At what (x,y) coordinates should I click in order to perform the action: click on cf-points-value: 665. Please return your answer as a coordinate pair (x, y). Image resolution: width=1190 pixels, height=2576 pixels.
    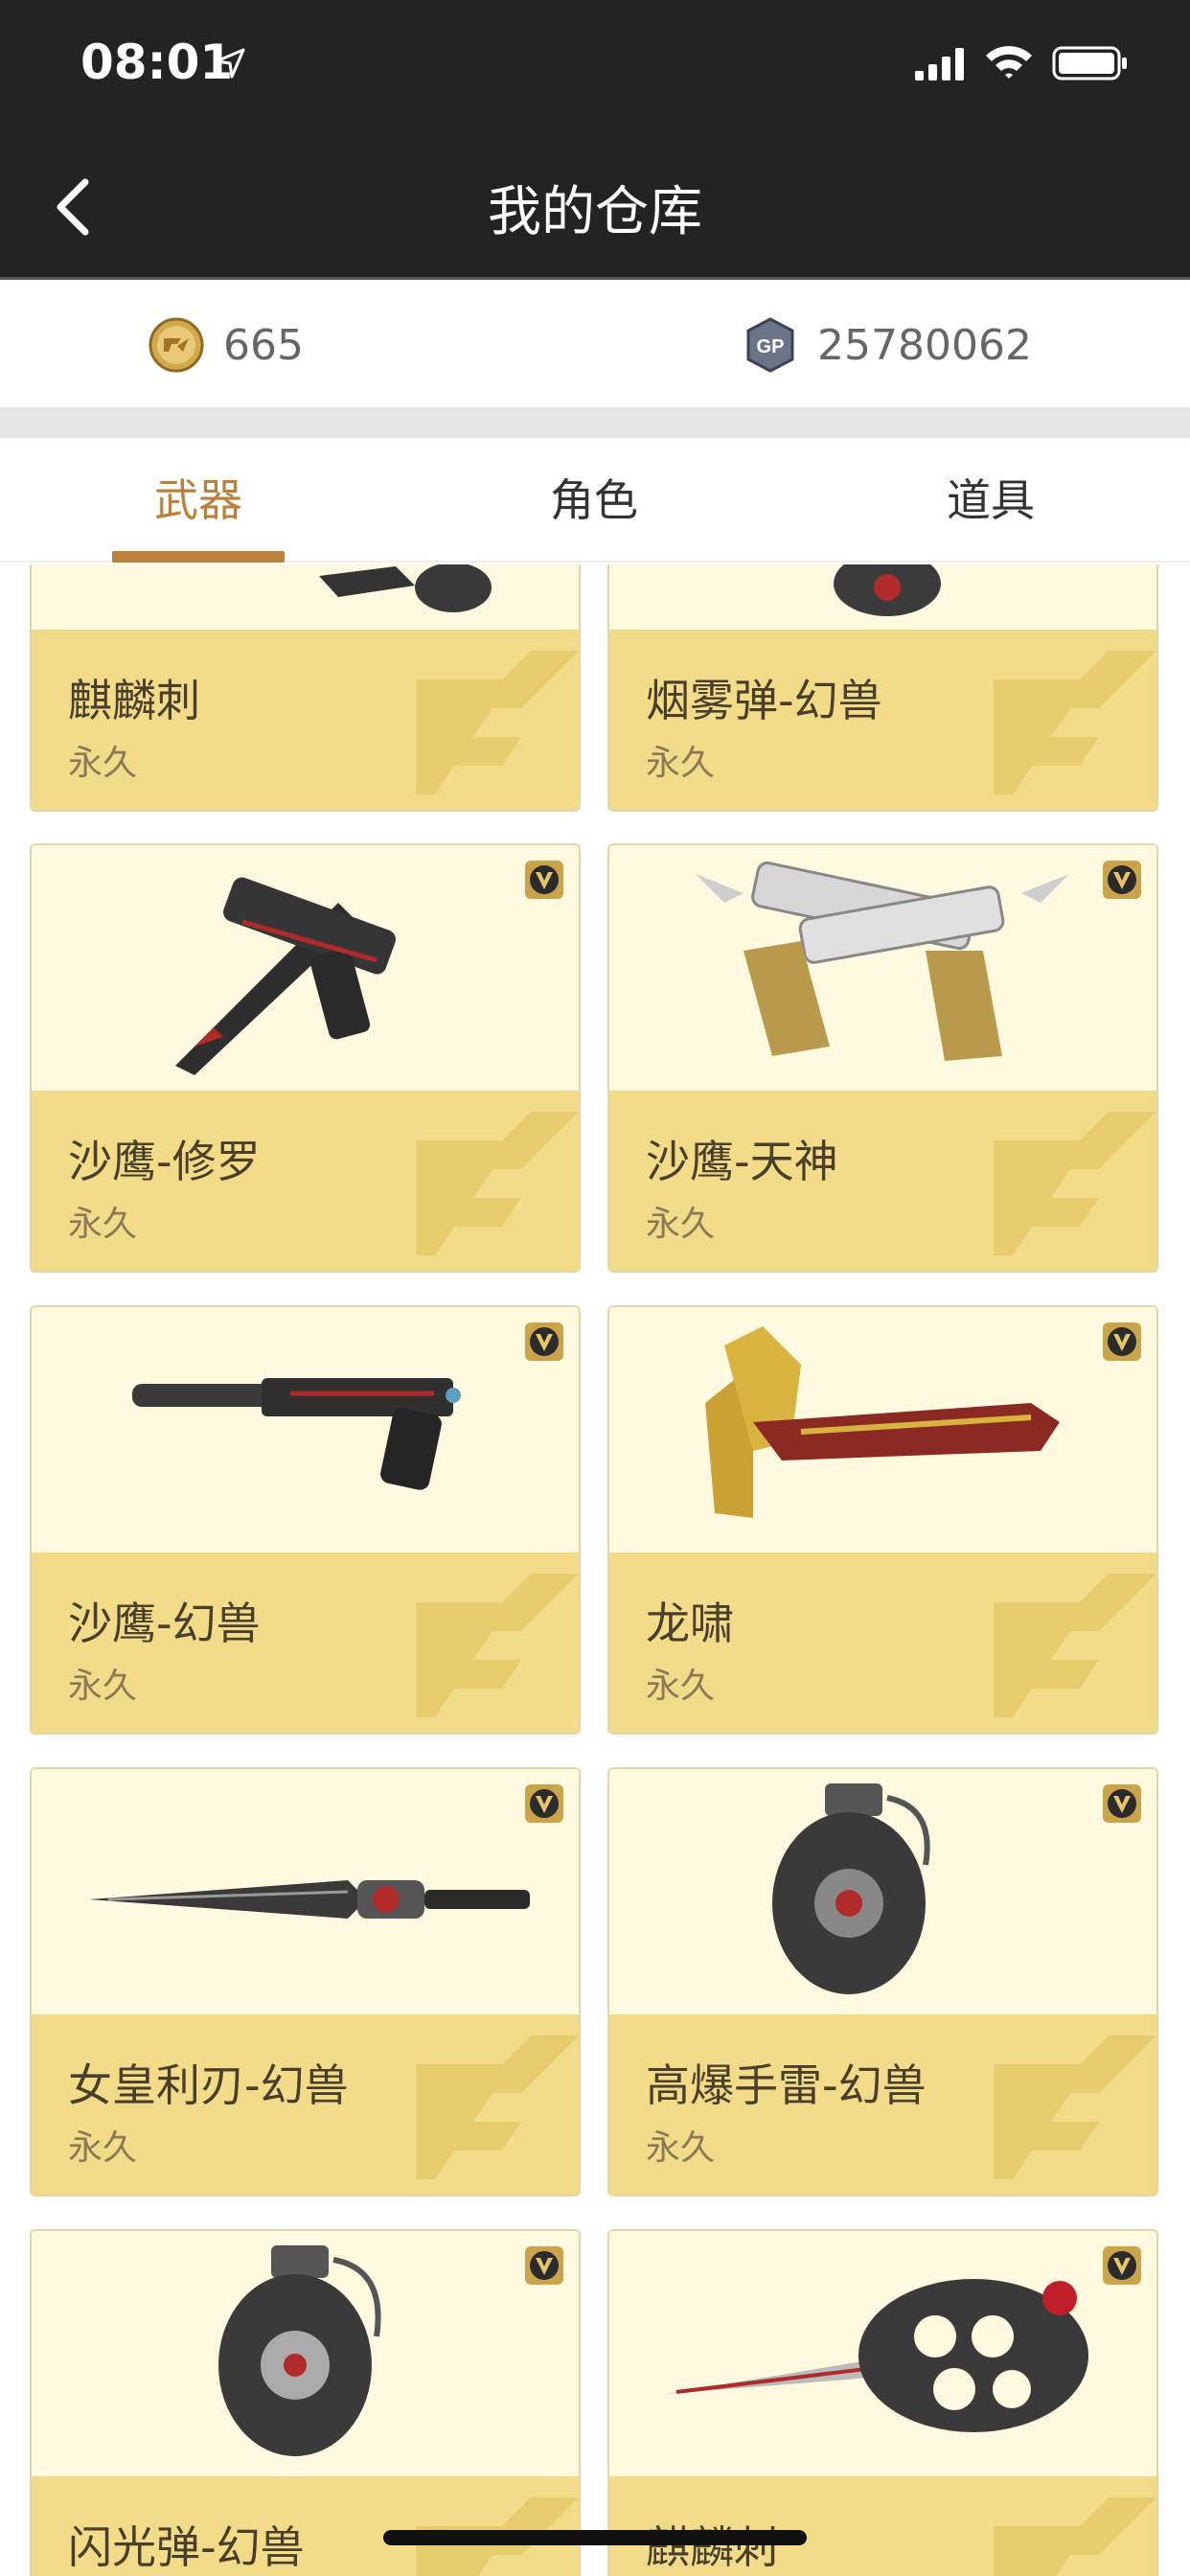
    Looking at the image, I should click on (264, 345).